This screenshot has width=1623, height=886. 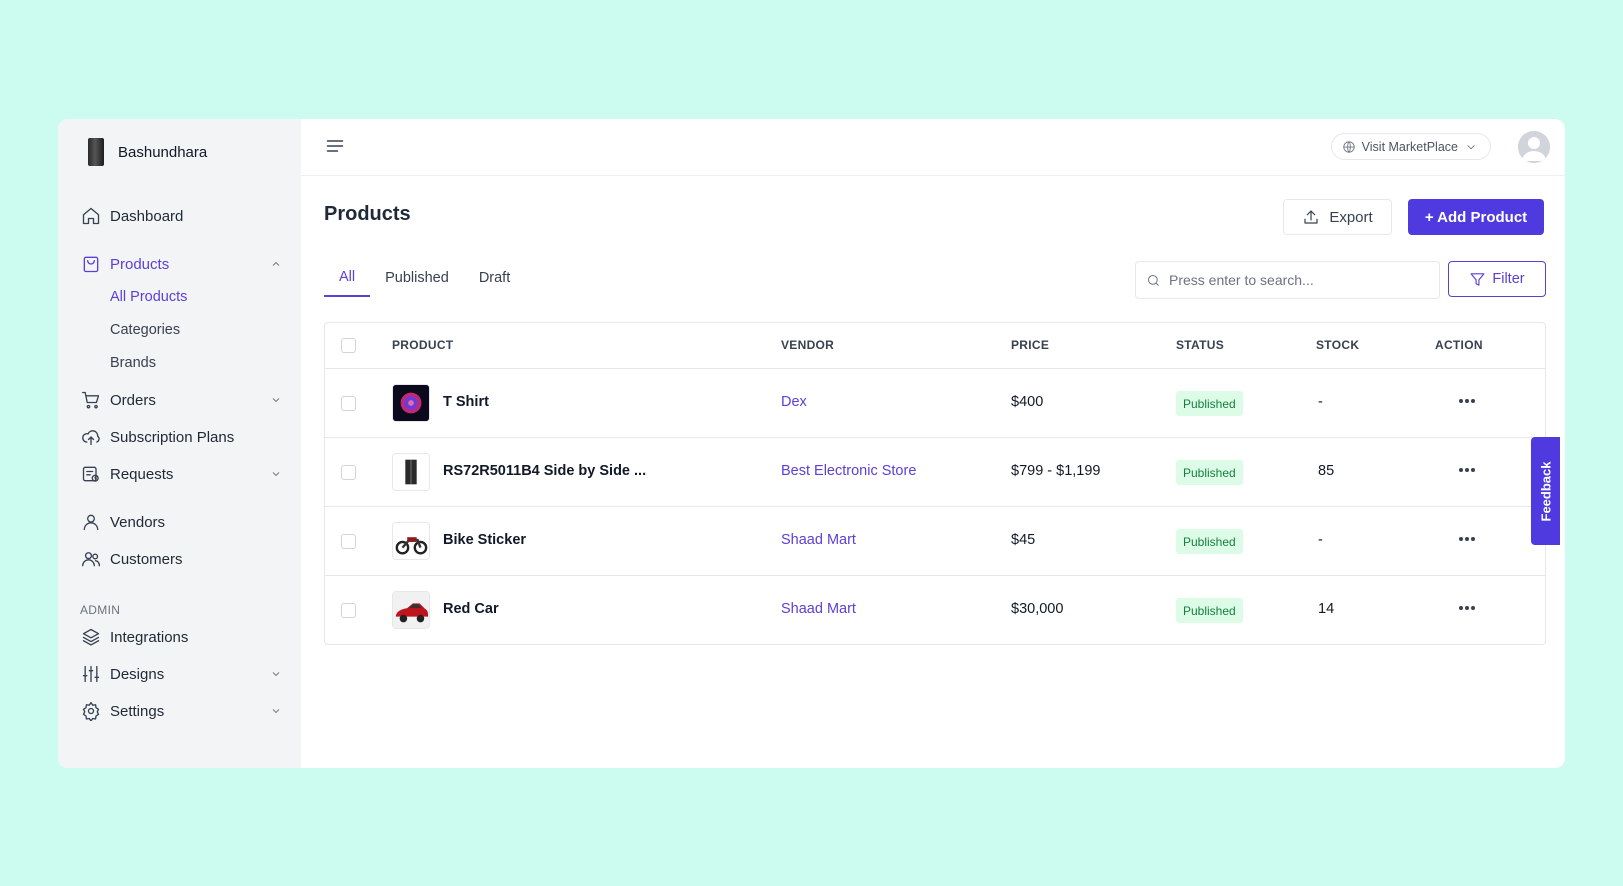 I want to click on brand: Bashundhara, so click(x=147, y=152).